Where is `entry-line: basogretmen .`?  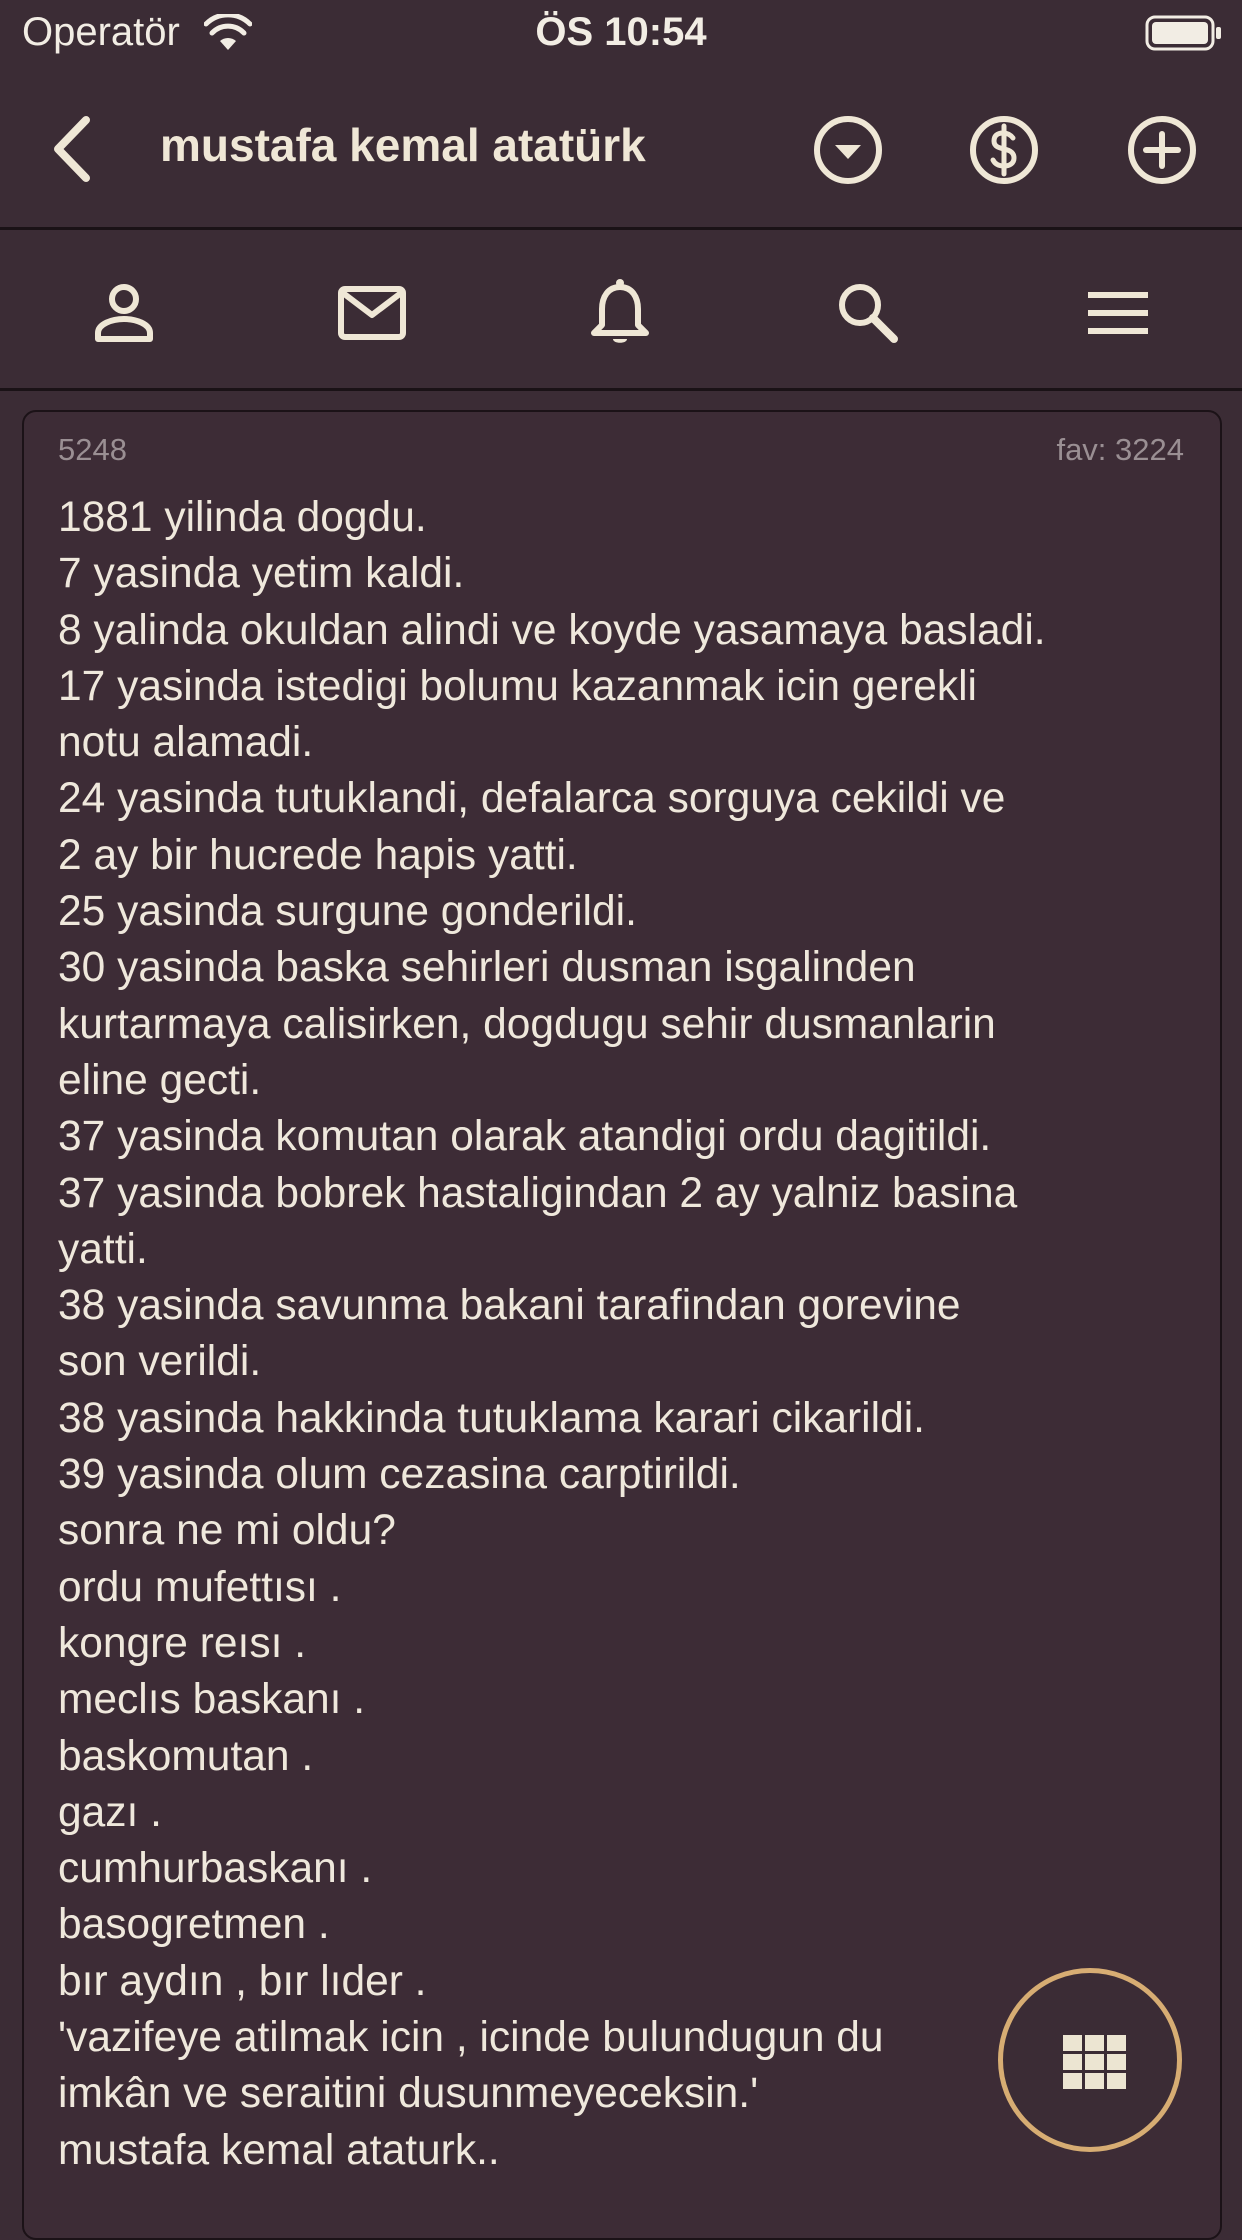
entry-line: basogretmen . is located at coordinates (194, 1925).